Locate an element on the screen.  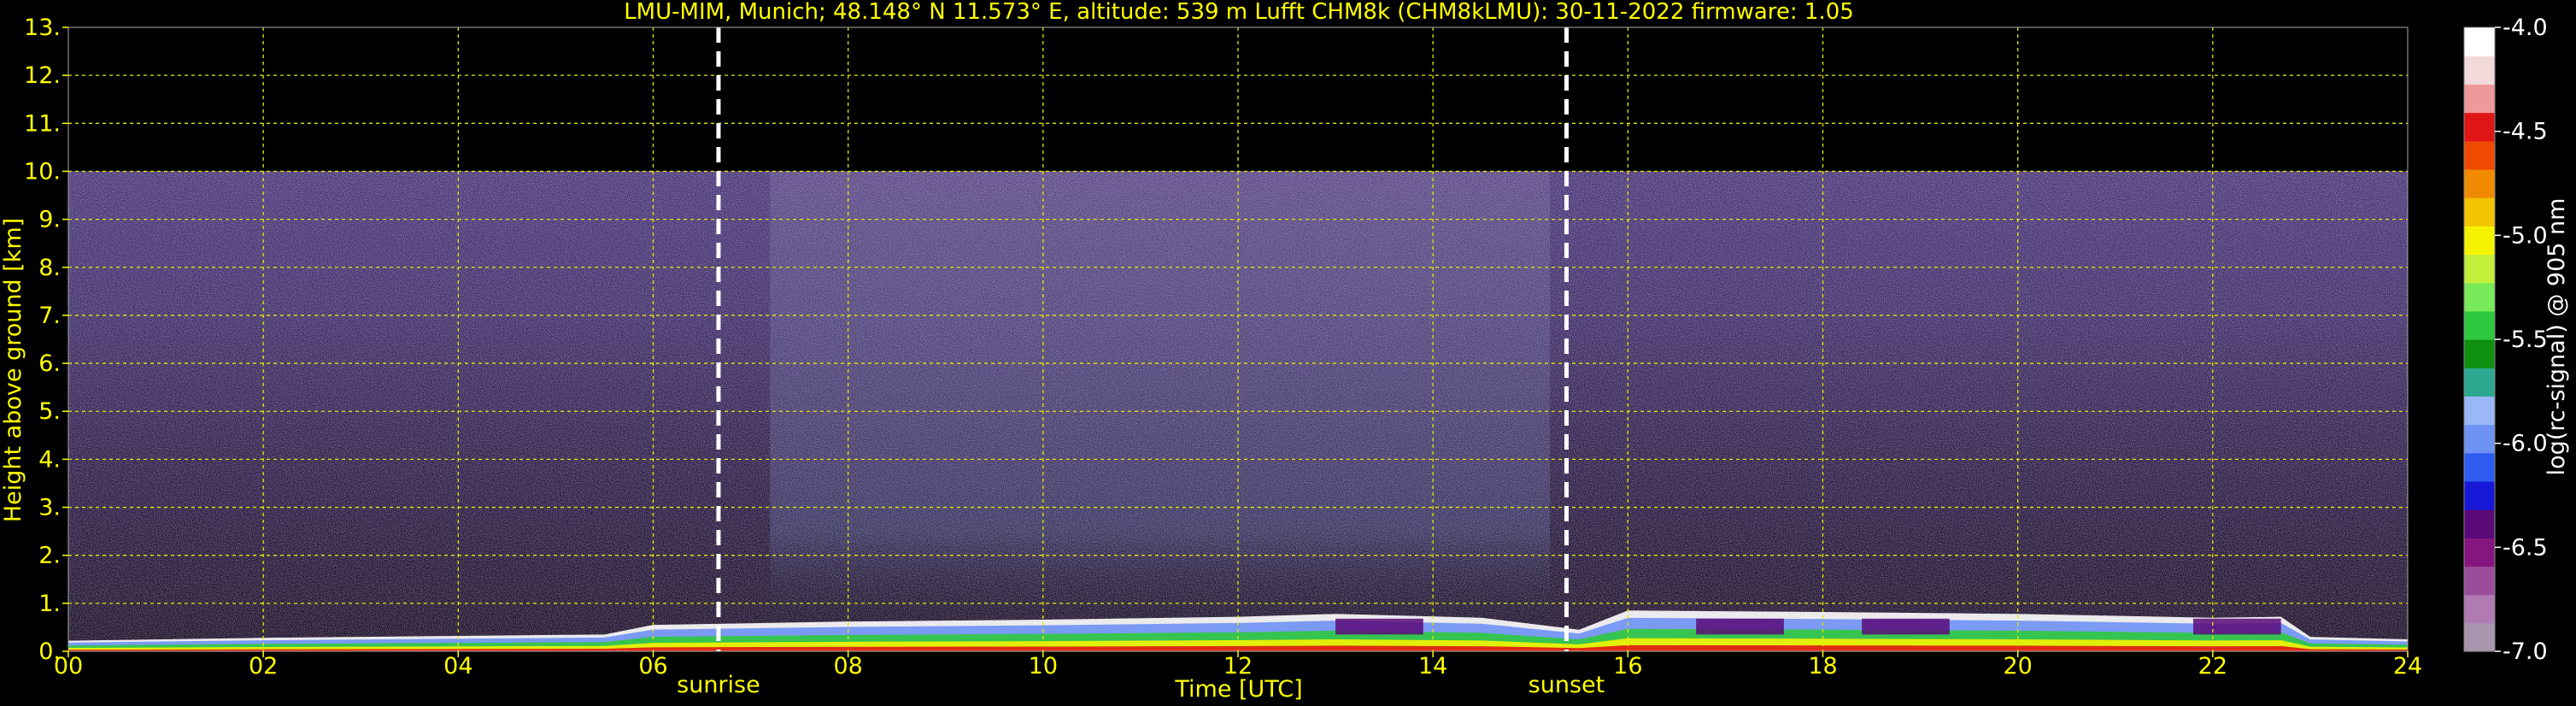
x-tick-label: 16 is located at coordinates (1627, 666).